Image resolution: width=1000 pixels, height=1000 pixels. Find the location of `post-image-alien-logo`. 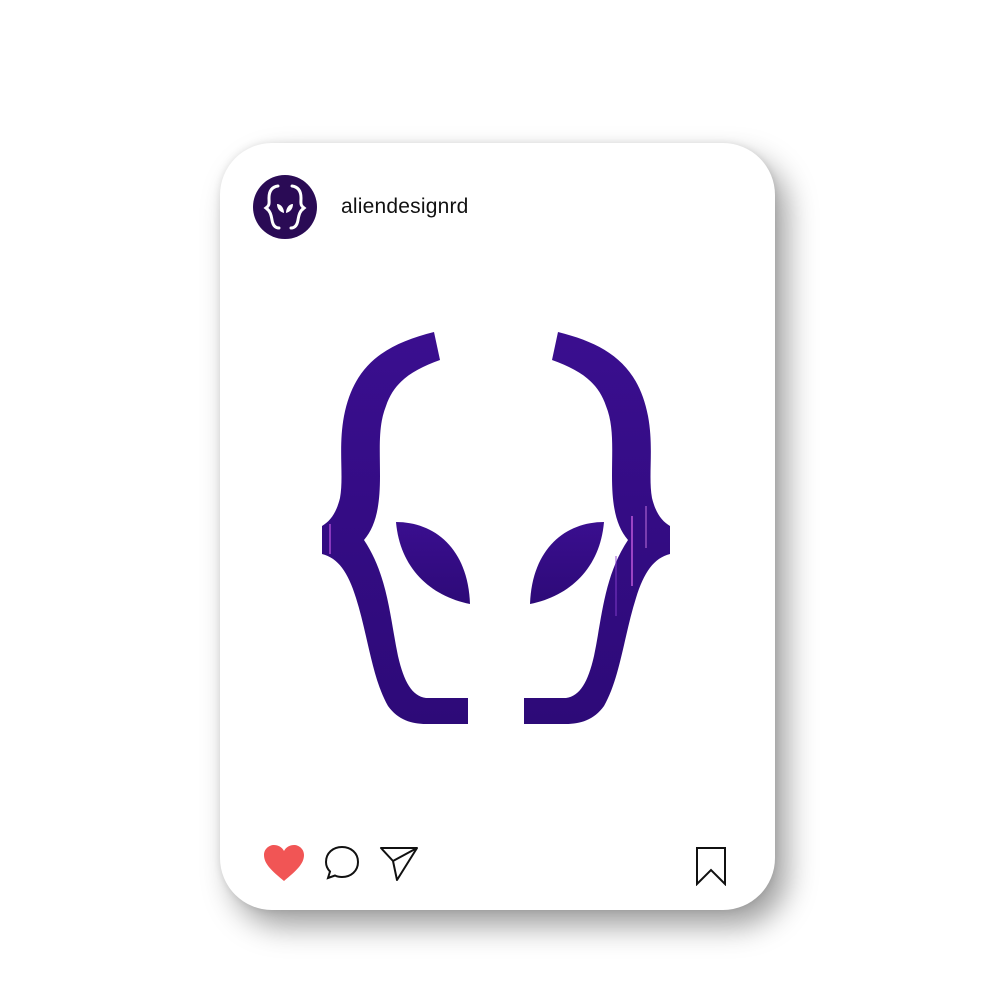

post-image-alien-logo is located at coordinates (496, 528).